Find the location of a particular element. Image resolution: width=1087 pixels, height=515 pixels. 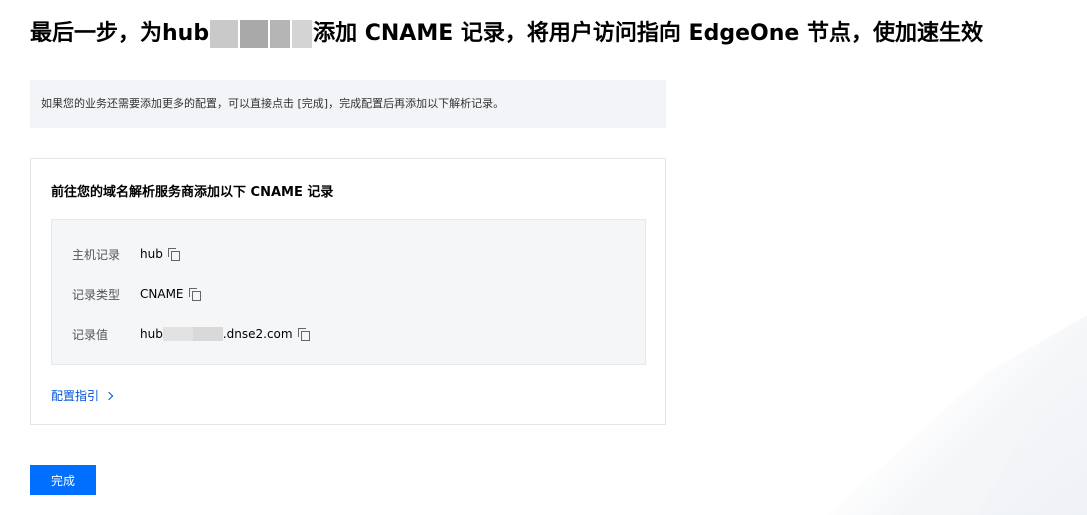

config-guide-link: 配置指引 is located at coordinates (82, 395).